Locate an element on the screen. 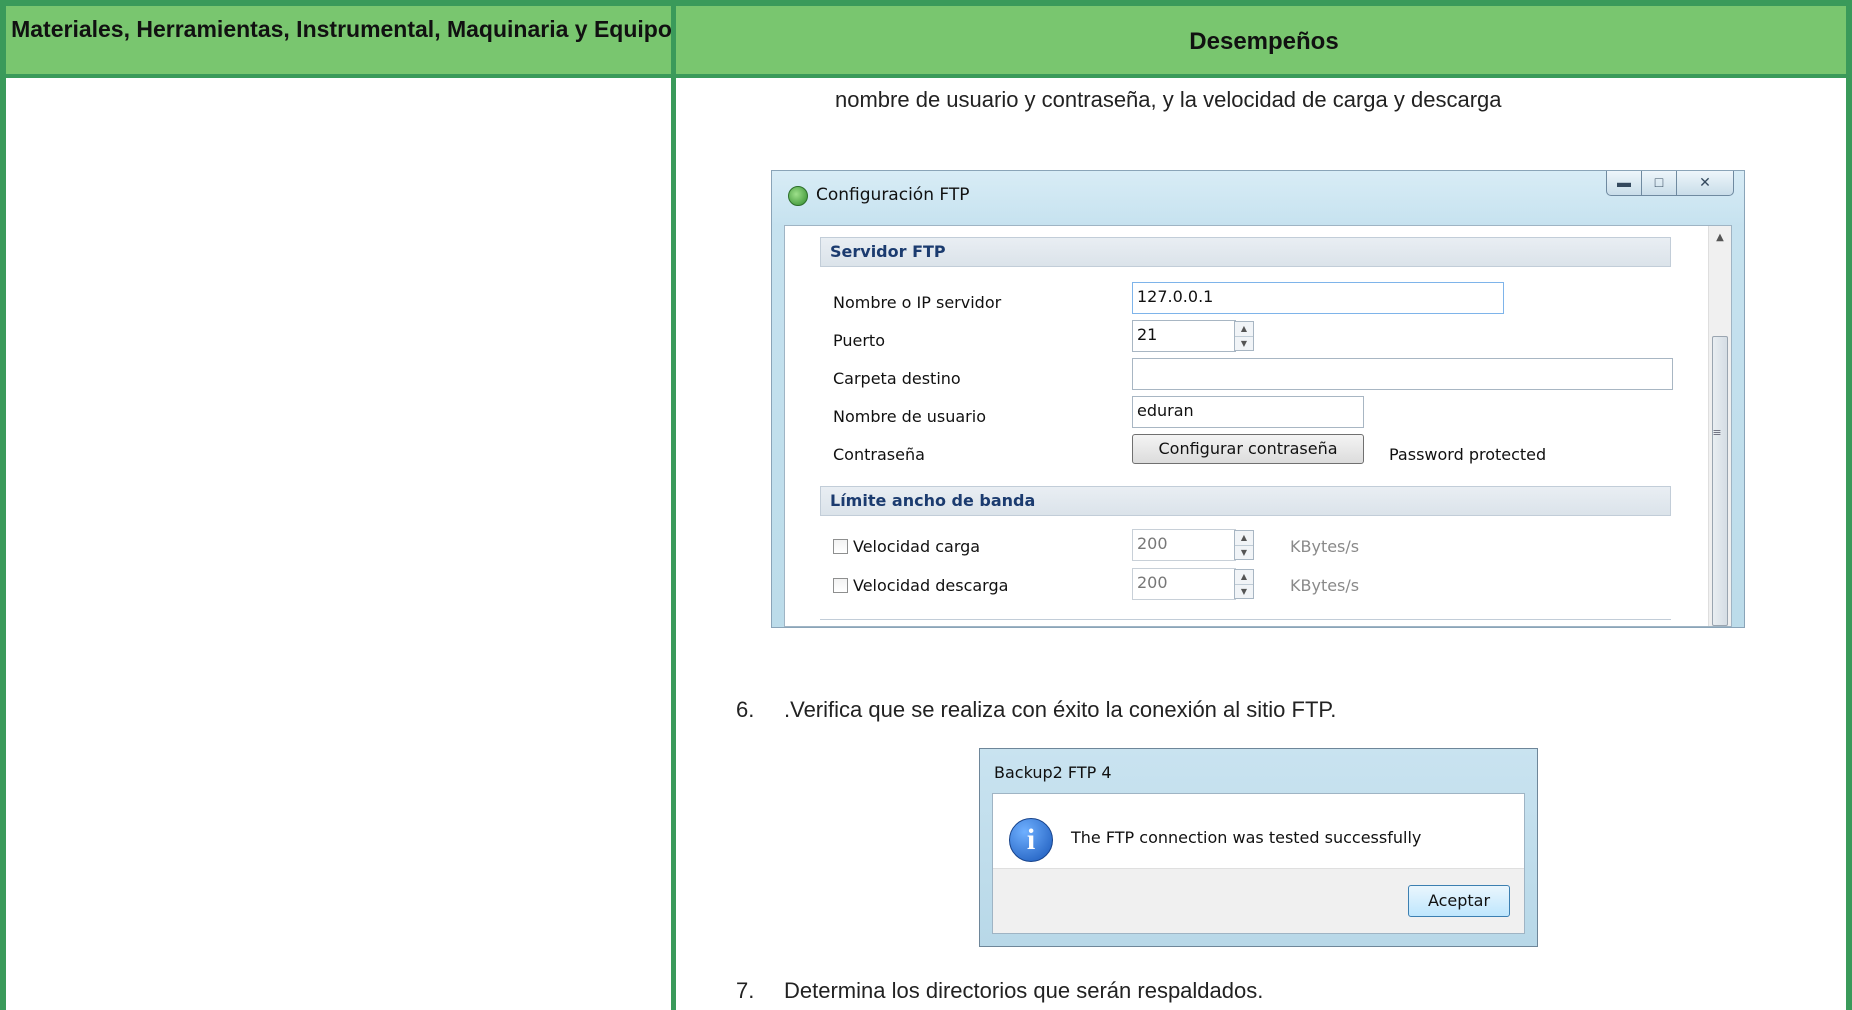 This screenshot has height=1010, width=1852. username-label: Nombre de usuario is located at coordinates (909, 416).